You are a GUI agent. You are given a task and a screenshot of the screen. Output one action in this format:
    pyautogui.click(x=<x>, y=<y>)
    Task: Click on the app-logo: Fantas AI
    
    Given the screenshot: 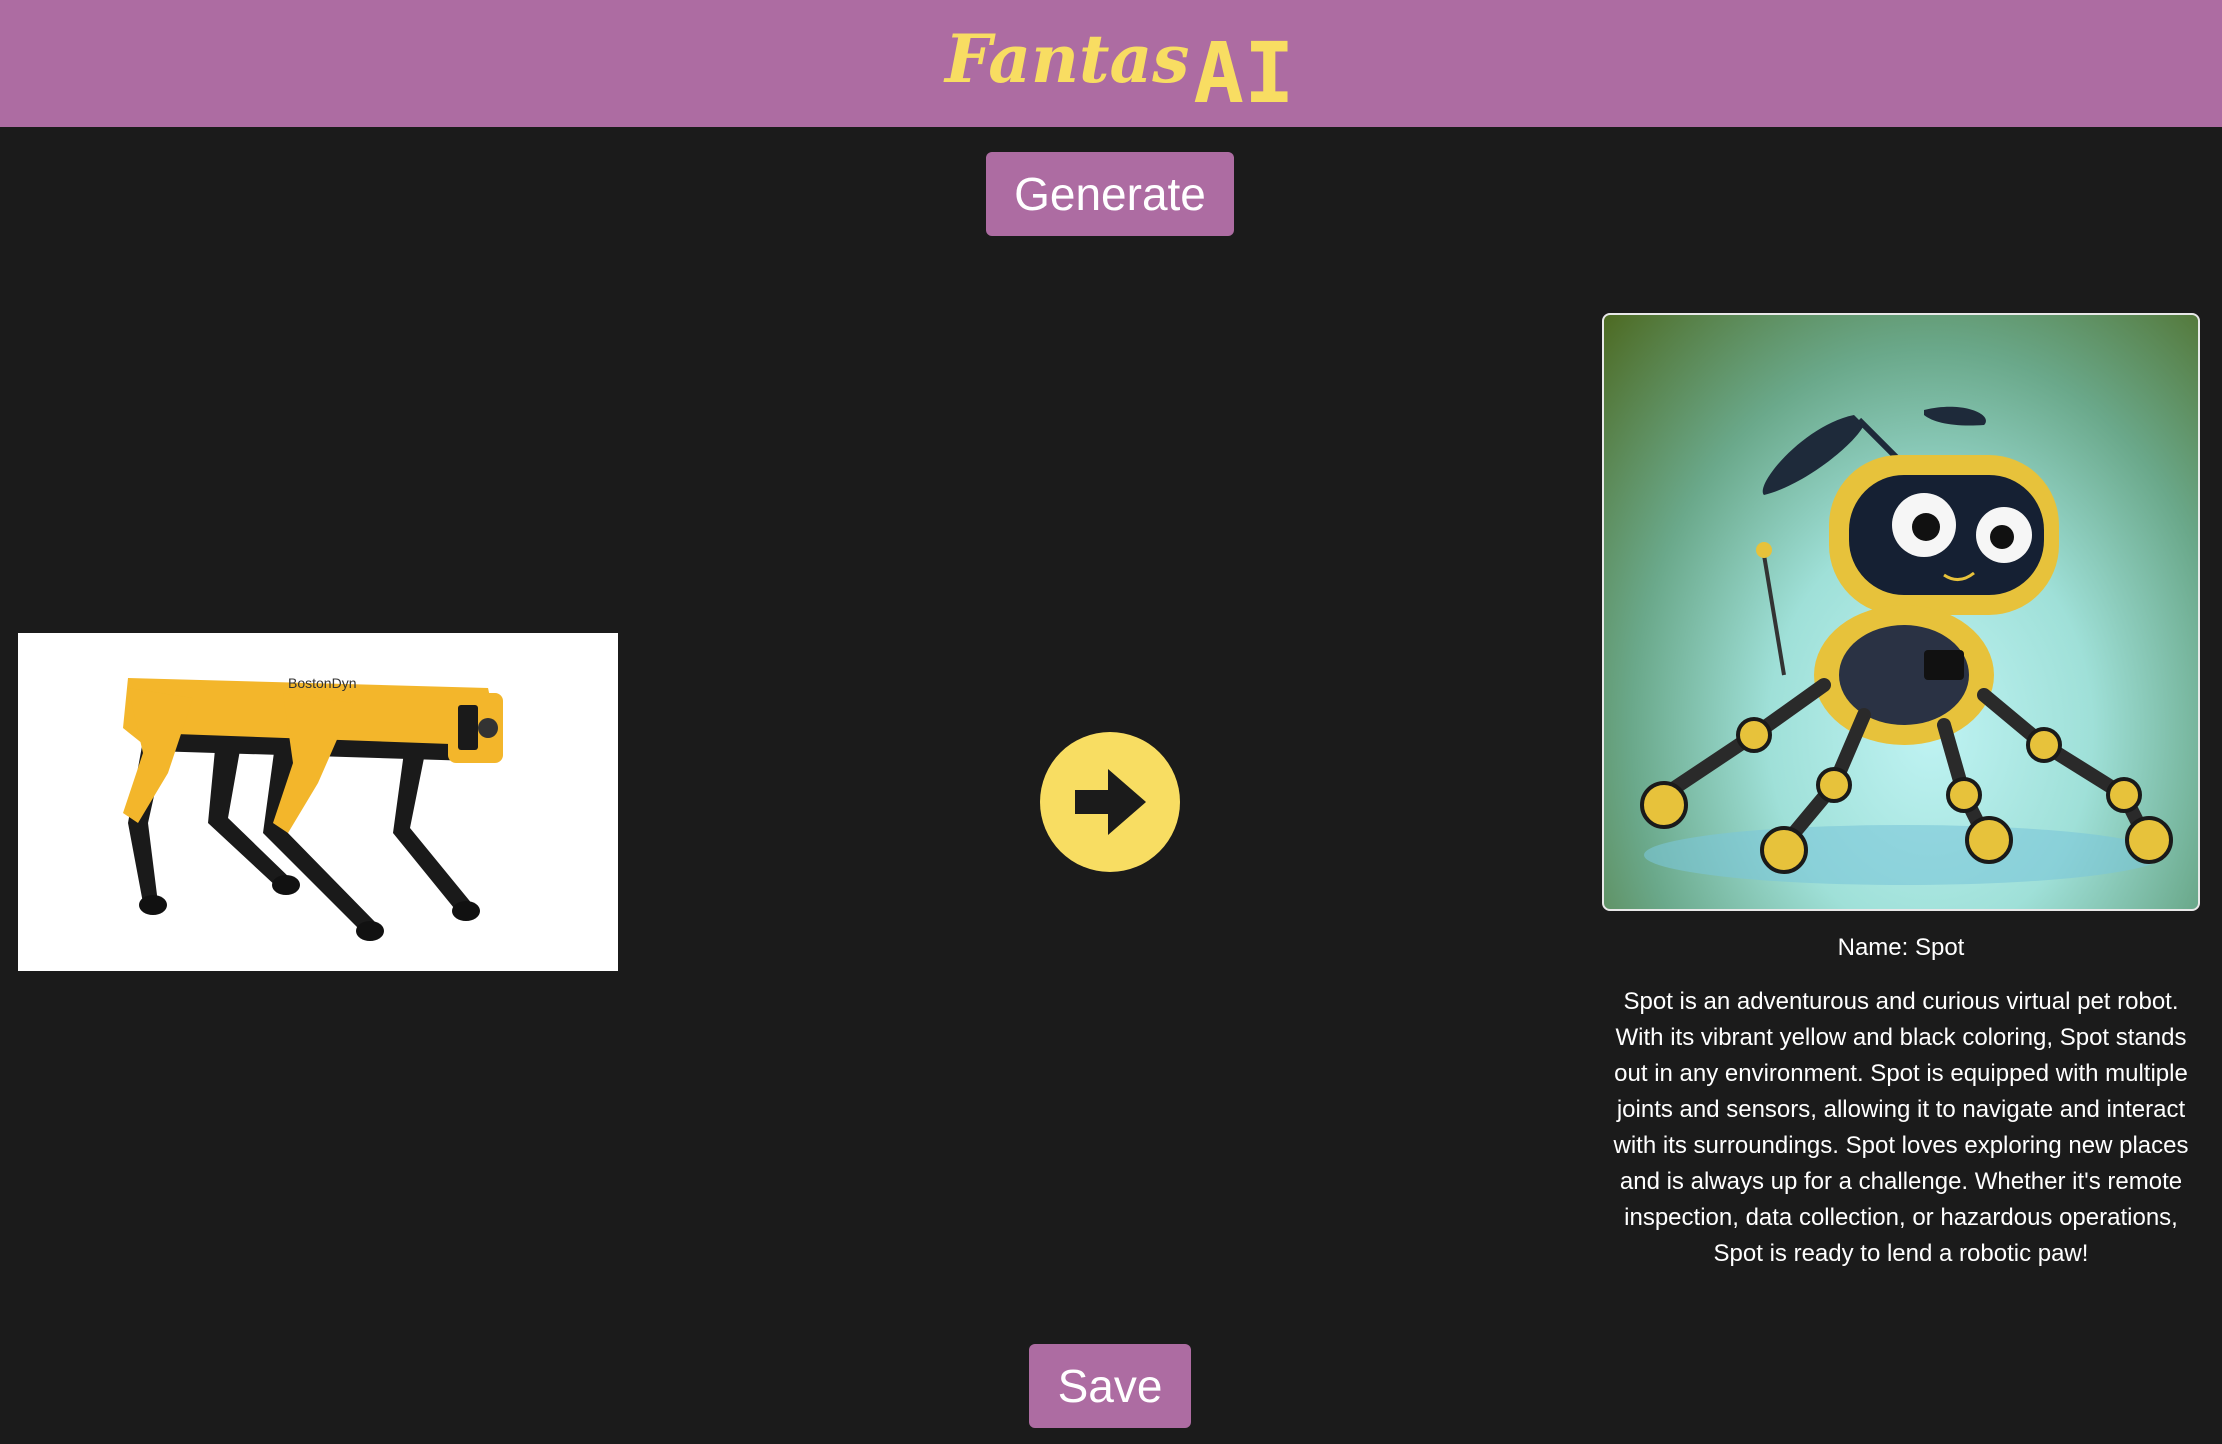 What is the action you would take?
    pyautogui.click(x=1120, y=63)
    